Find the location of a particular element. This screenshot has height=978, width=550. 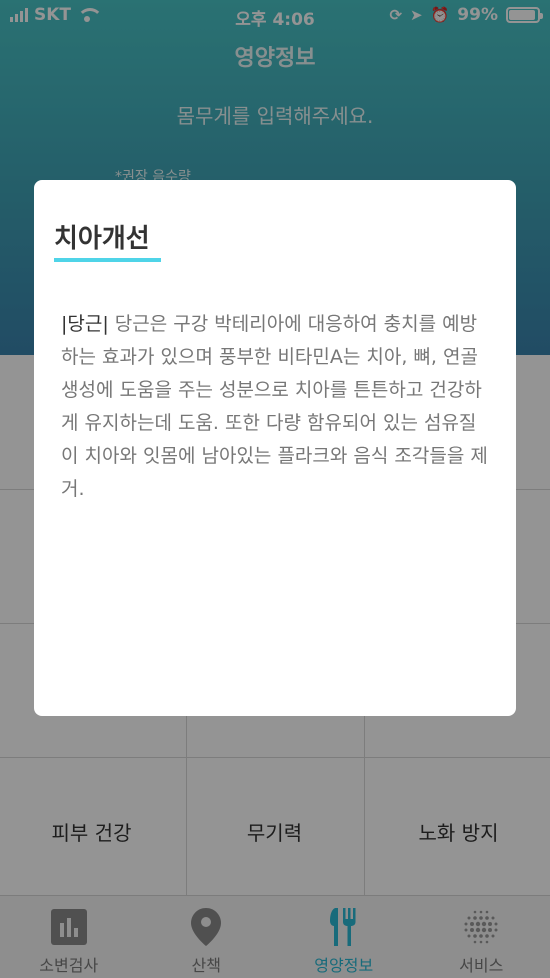

modal-keyword: |당근| is located at coordinates (85, 324).